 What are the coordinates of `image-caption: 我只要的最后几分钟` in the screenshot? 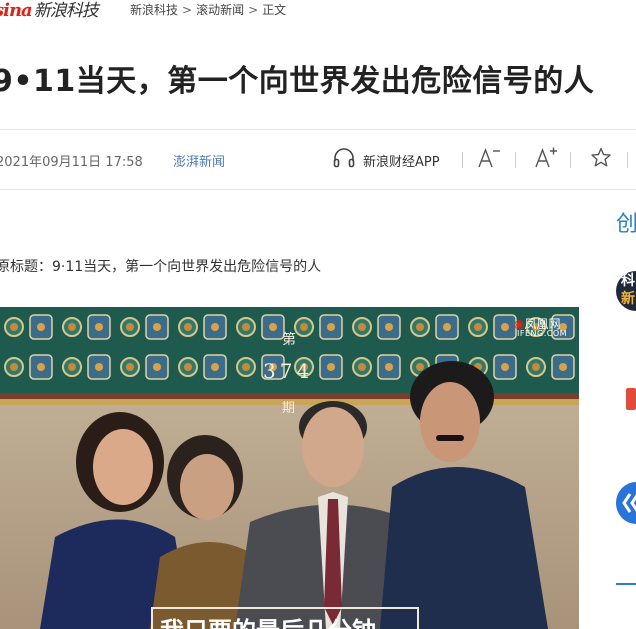 It's located at (268, 620).